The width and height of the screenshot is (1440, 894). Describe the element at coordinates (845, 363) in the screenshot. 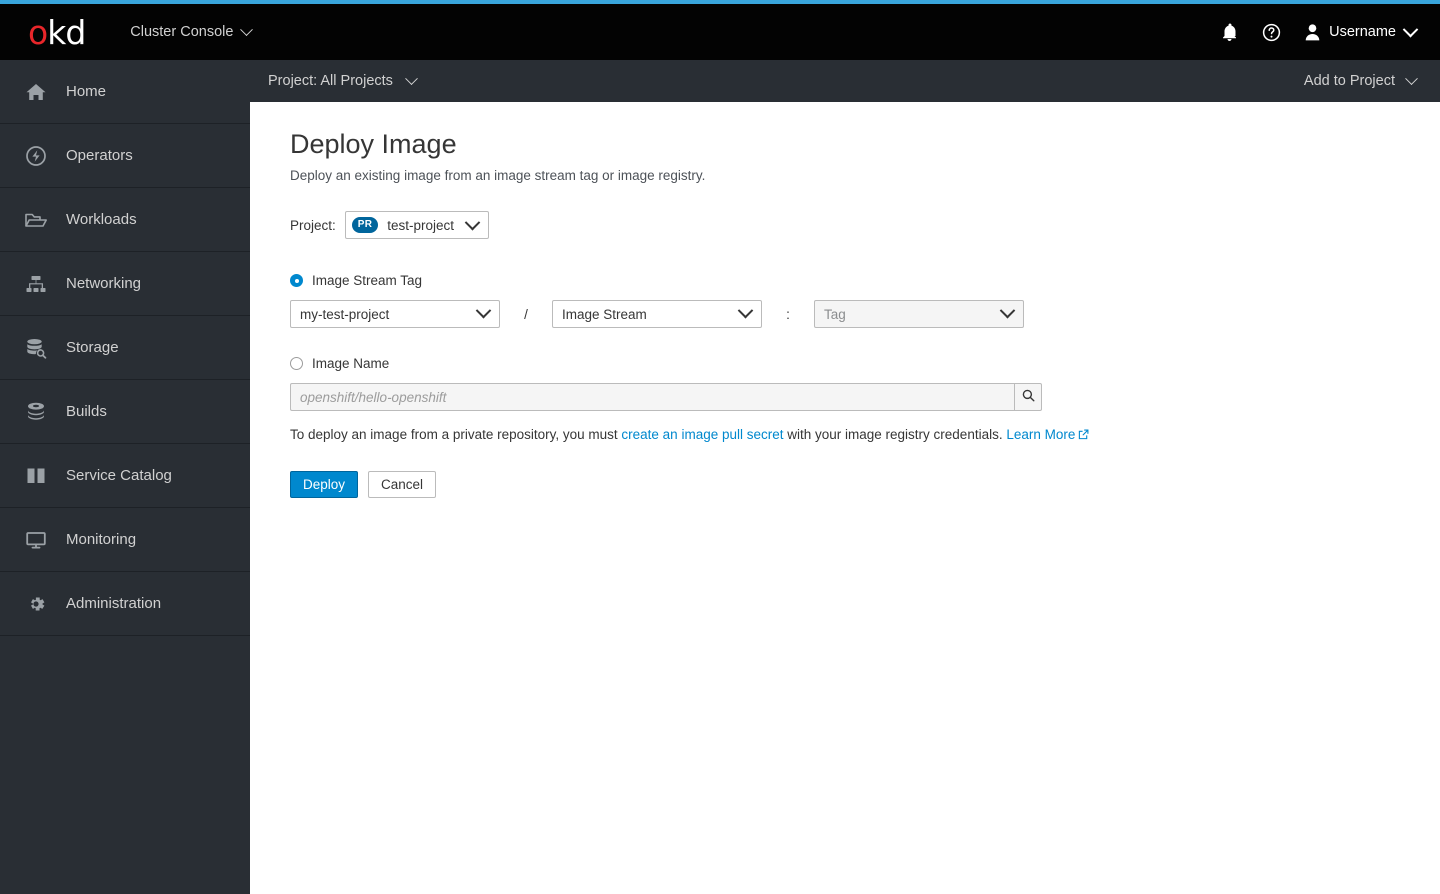

I see `radio-image-name: Image Name` at that location.